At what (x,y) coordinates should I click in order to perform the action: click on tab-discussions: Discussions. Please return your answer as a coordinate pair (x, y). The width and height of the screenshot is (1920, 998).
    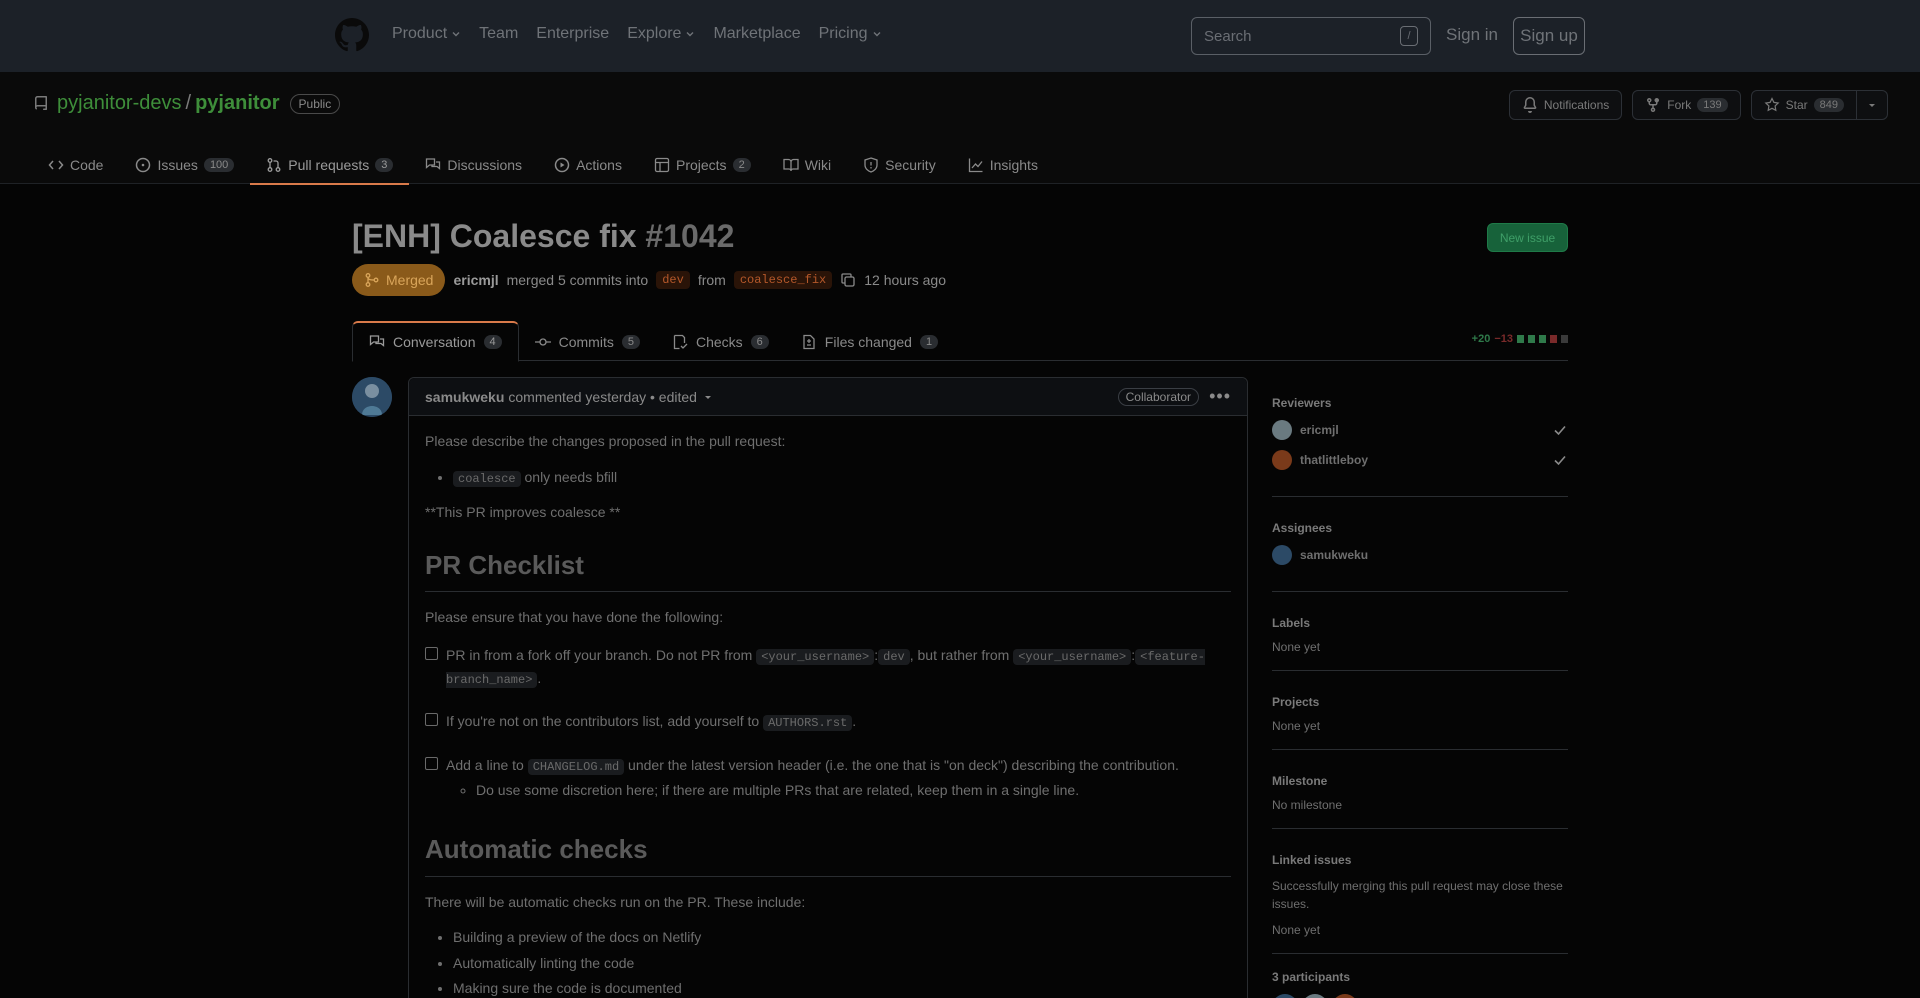
    Looking at the image, I should click on (473, 165).